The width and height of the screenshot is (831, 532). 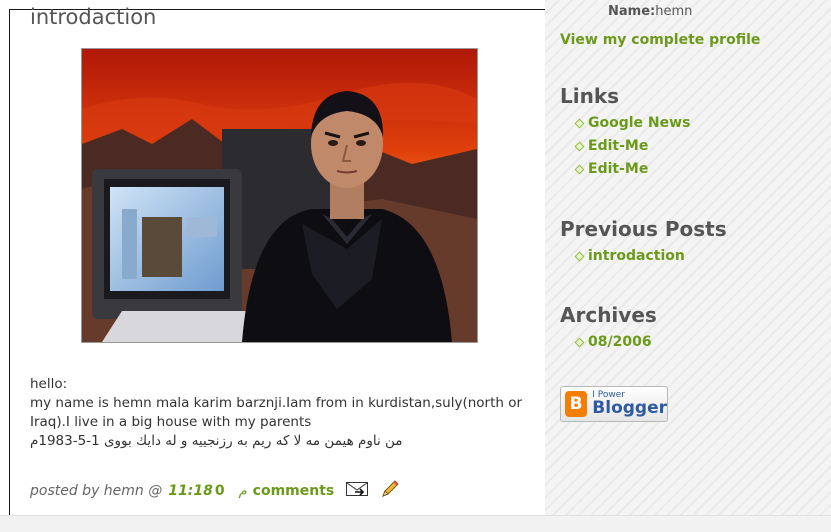 What do you see at coordinates (643, 229) in the screenshot?
I see `previous-posts-heading: Previous Posts` at bounding box center [643, 229].